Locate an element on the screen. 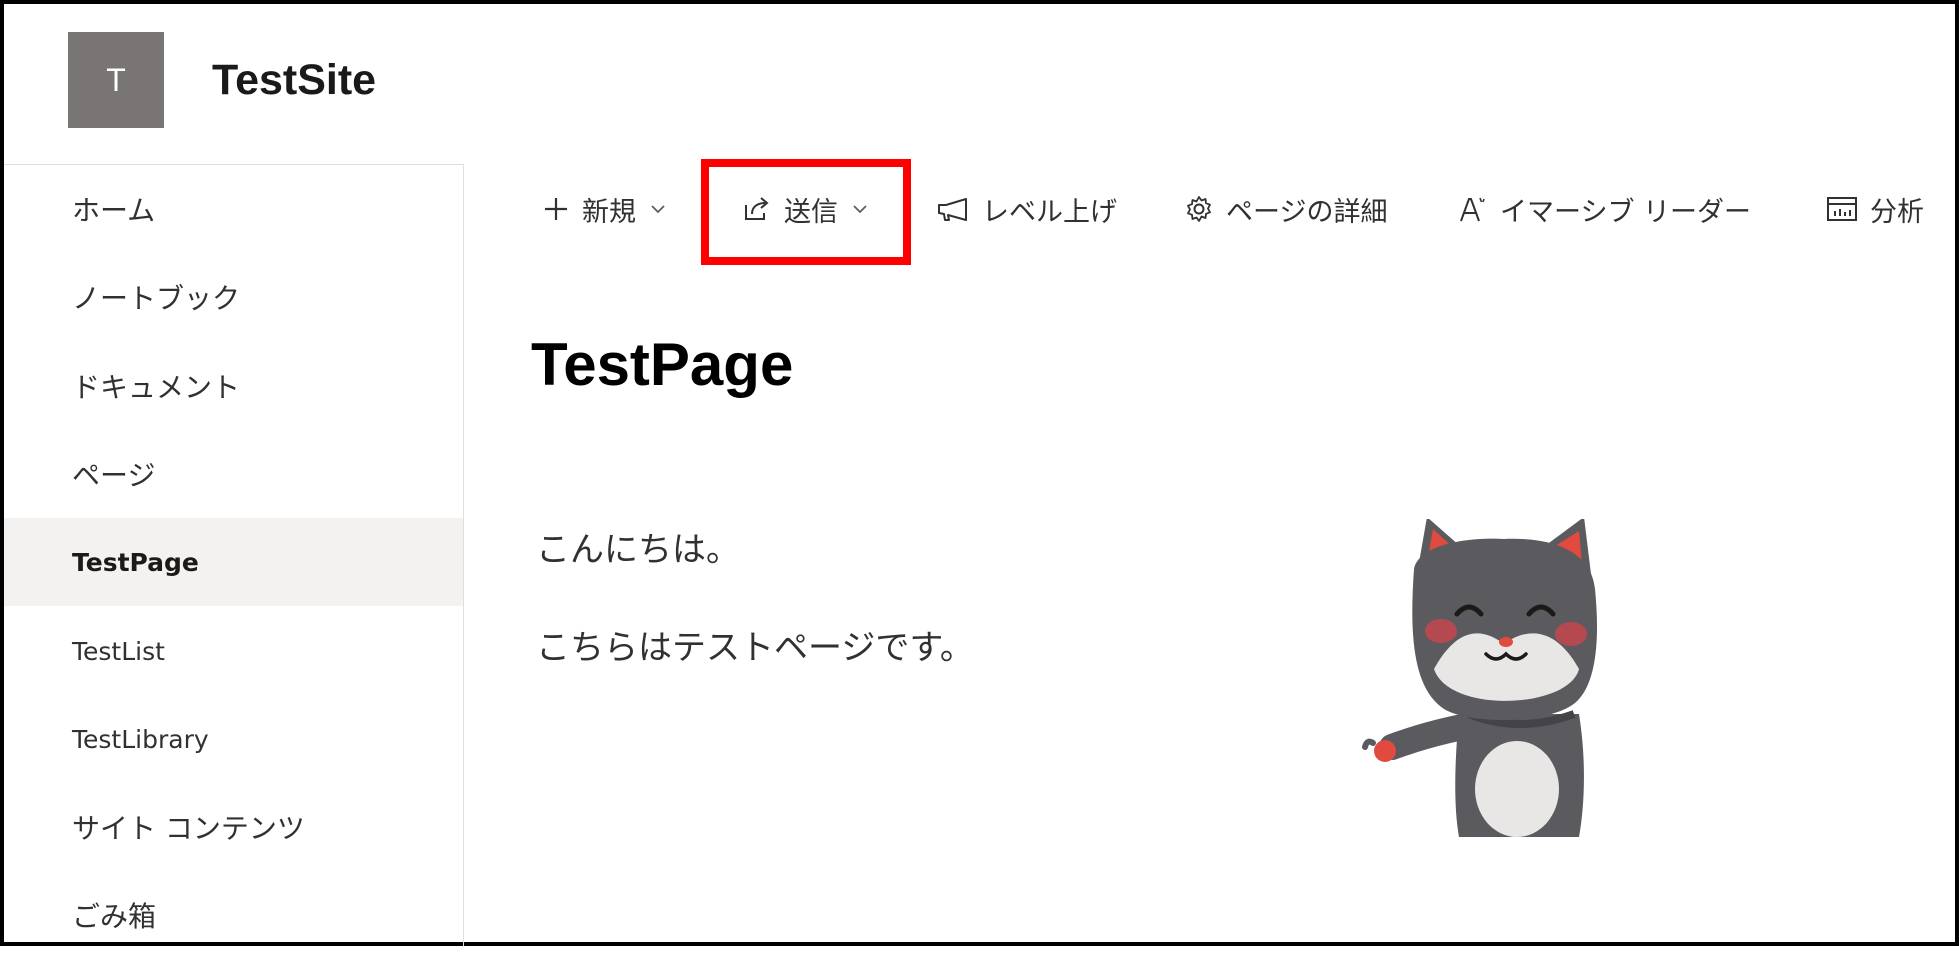 The width and height of the screenshot is (1959, 959). page-title: TestPage is located at coordinates (662, 364).